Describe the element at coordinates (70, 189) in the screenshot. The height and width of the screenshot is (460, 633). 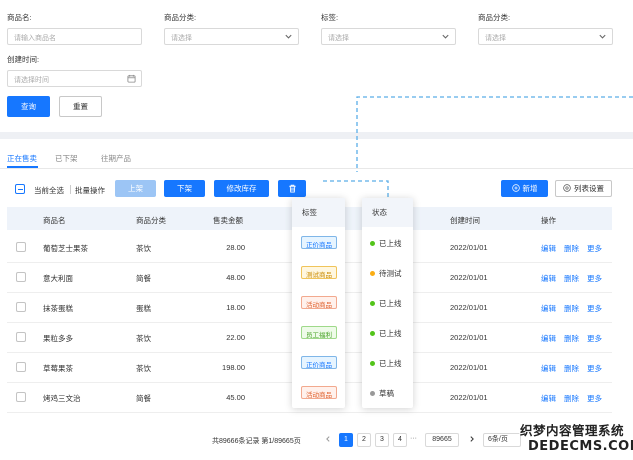
I see `toolbar-divider` at that location.